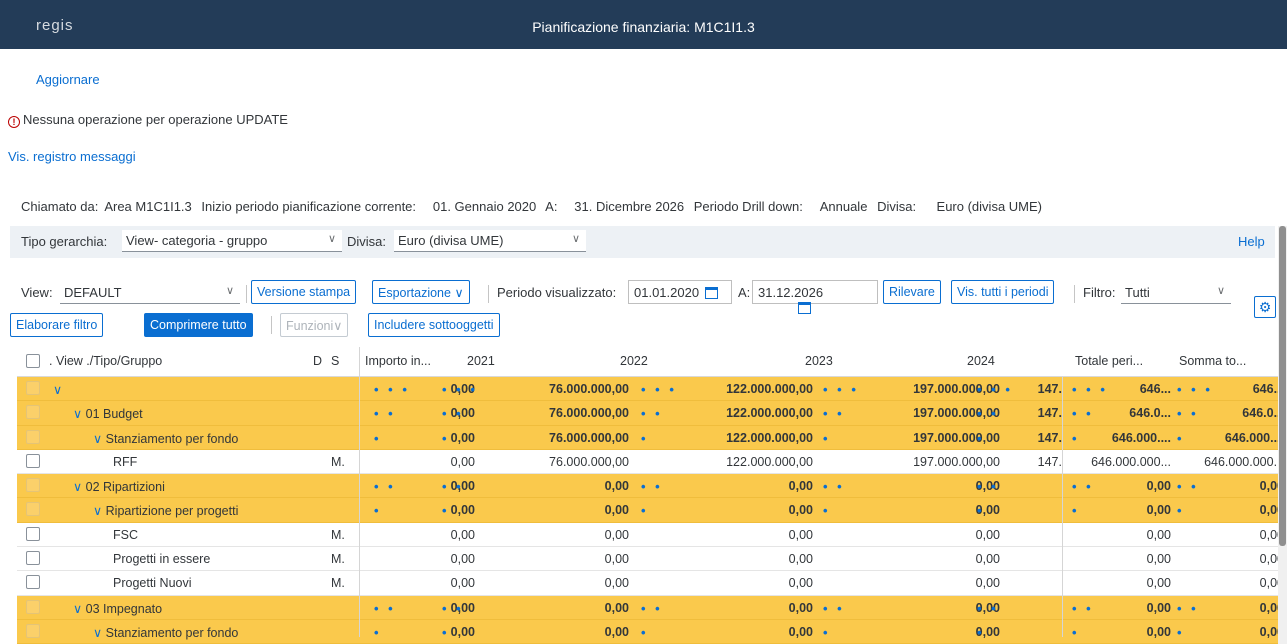  I want to click on collapse-all-button: Comprimere tutto, so click(198, 325).